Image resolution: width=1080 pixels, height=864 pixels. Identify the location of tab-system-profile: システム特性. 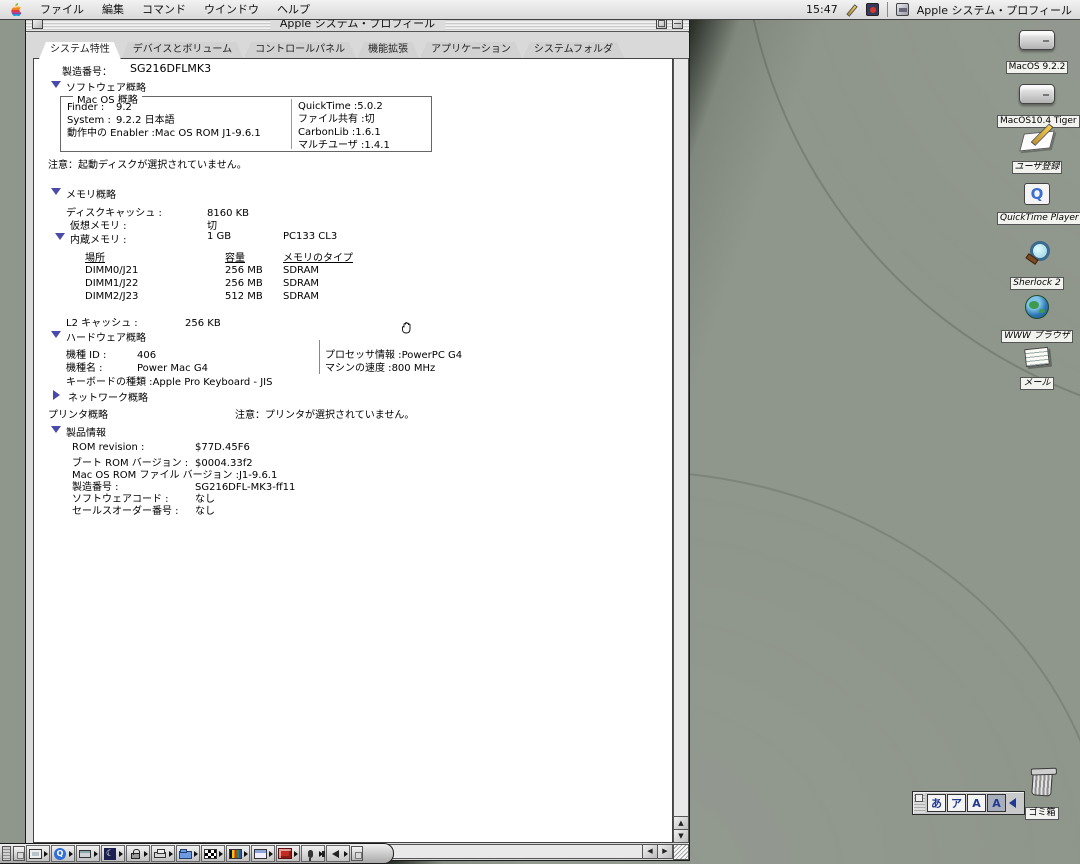
(80, 50).